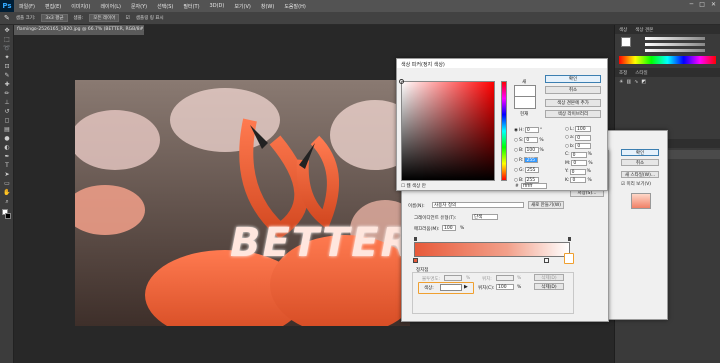 Image resolution: width=720 pixels, height=363 pixels. What do you see at coordinates (569, 239) in the screenshot?
I see `opacity-stop-right` at bounding box center [569, 239].